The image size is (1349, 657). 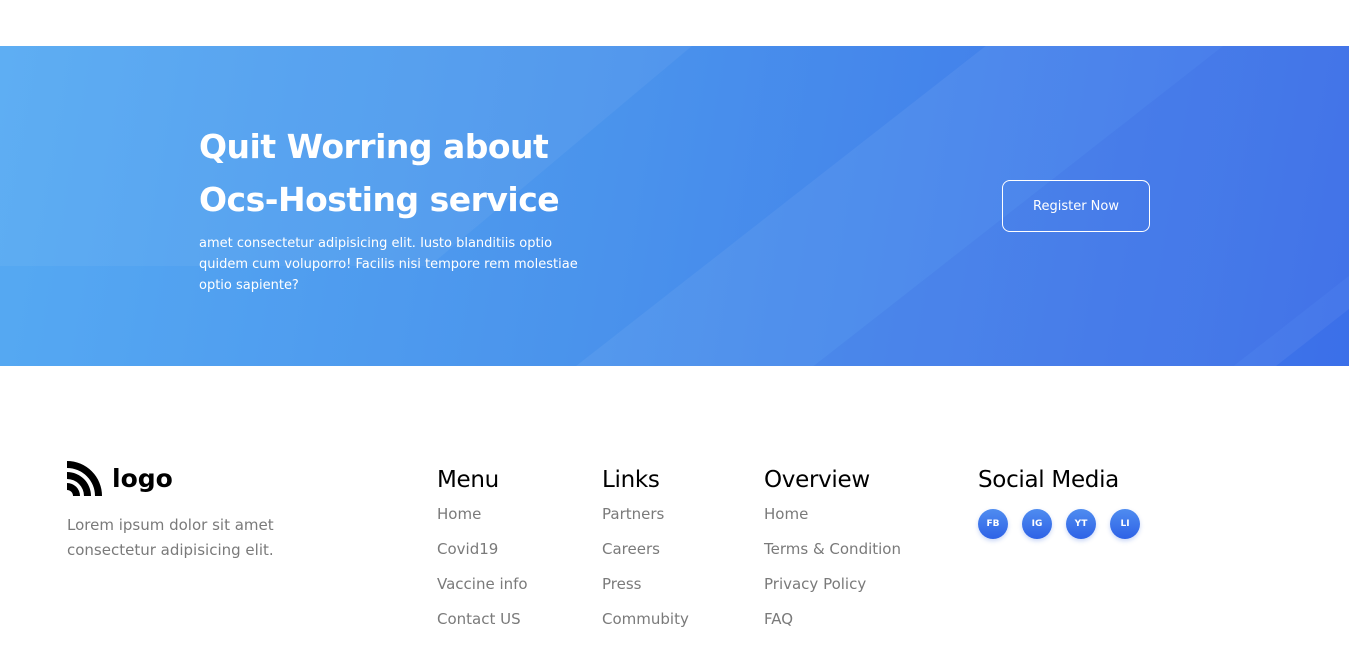 I want to click on social-icons: FB IG YT LI, so click(x=1059, y=524).